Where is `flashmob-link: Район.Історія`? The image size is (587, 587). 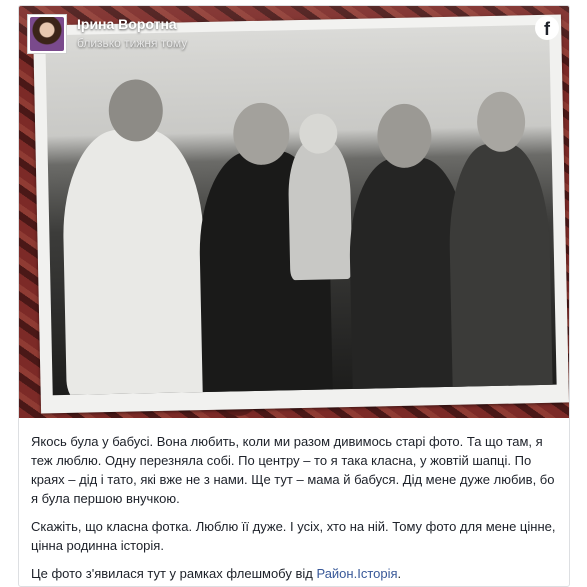
flashmob-link: Район.Історія is located at coordinates (356, 573).